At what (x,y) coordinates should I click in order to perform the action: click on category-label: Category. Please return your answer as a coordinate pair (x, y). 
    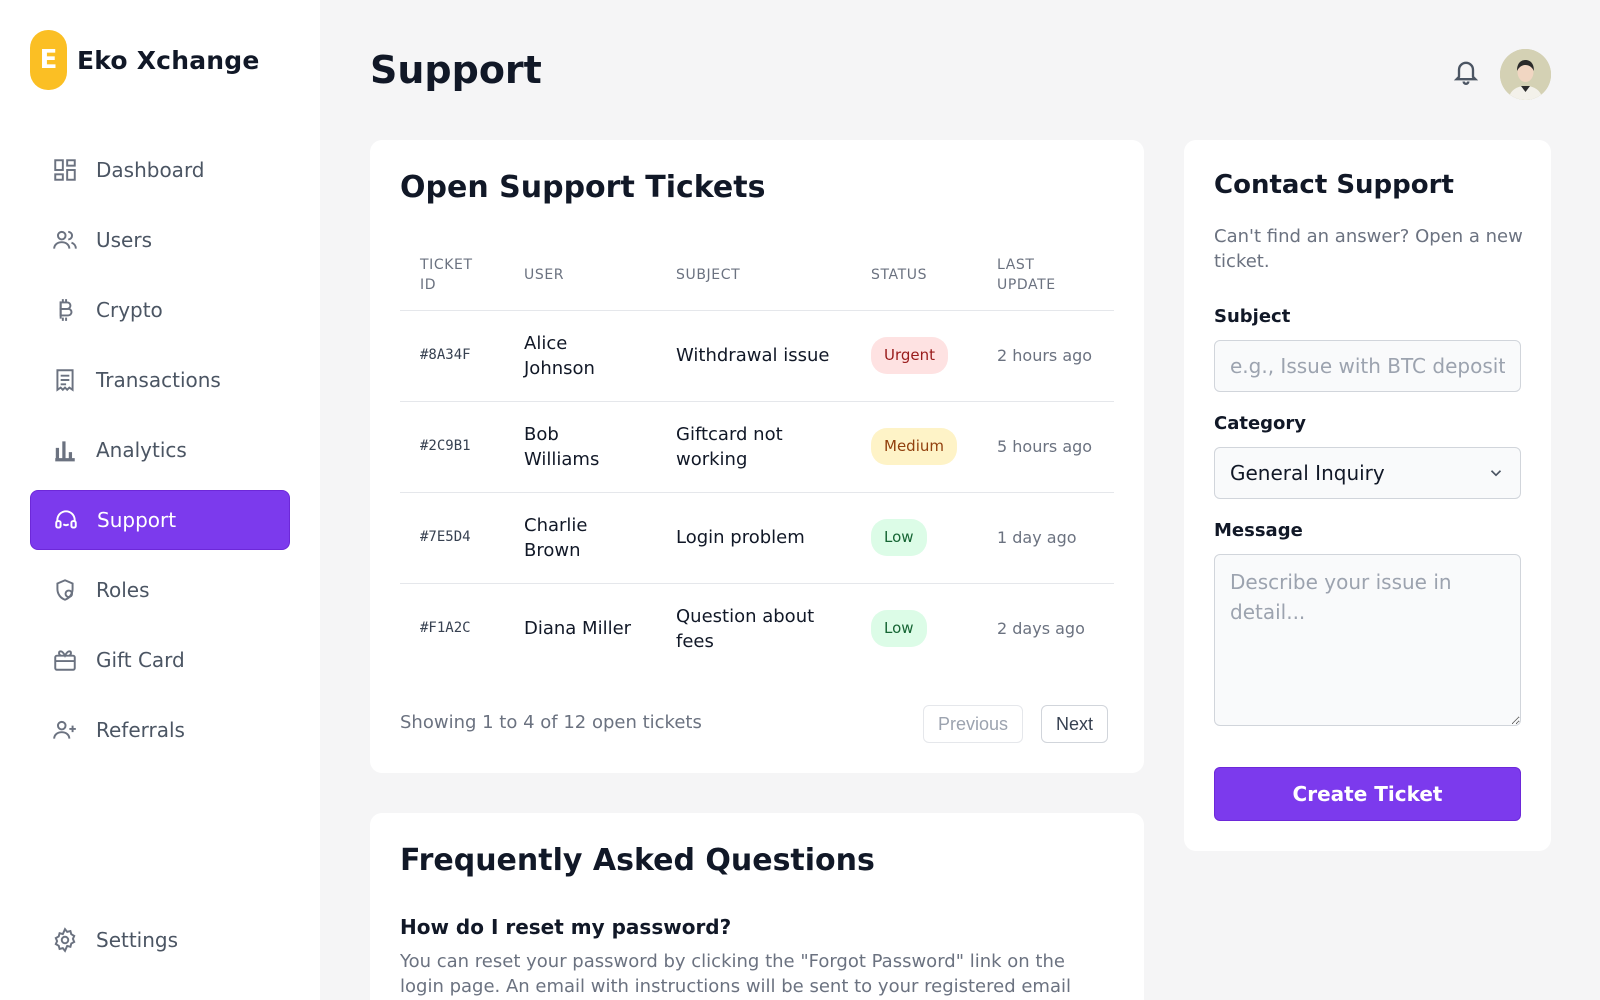
    Looking at the image, I should click on (1260, 423).